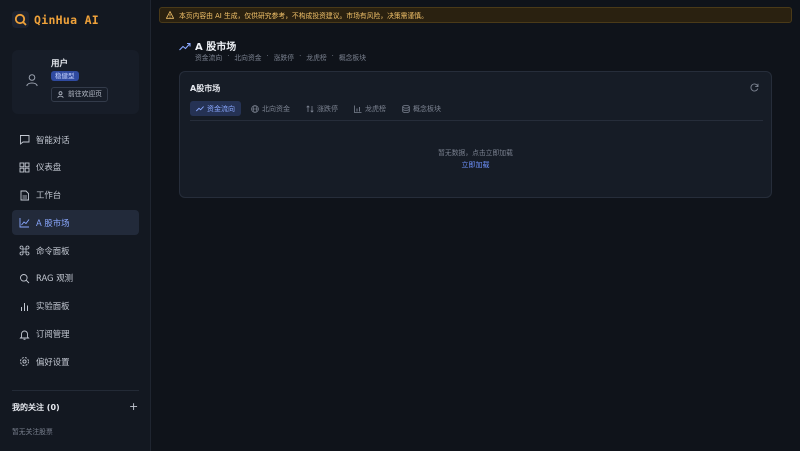 This screenshot has width=800, height=451. I want to click on nav-item-label: 实验面板, so click(53, 306).